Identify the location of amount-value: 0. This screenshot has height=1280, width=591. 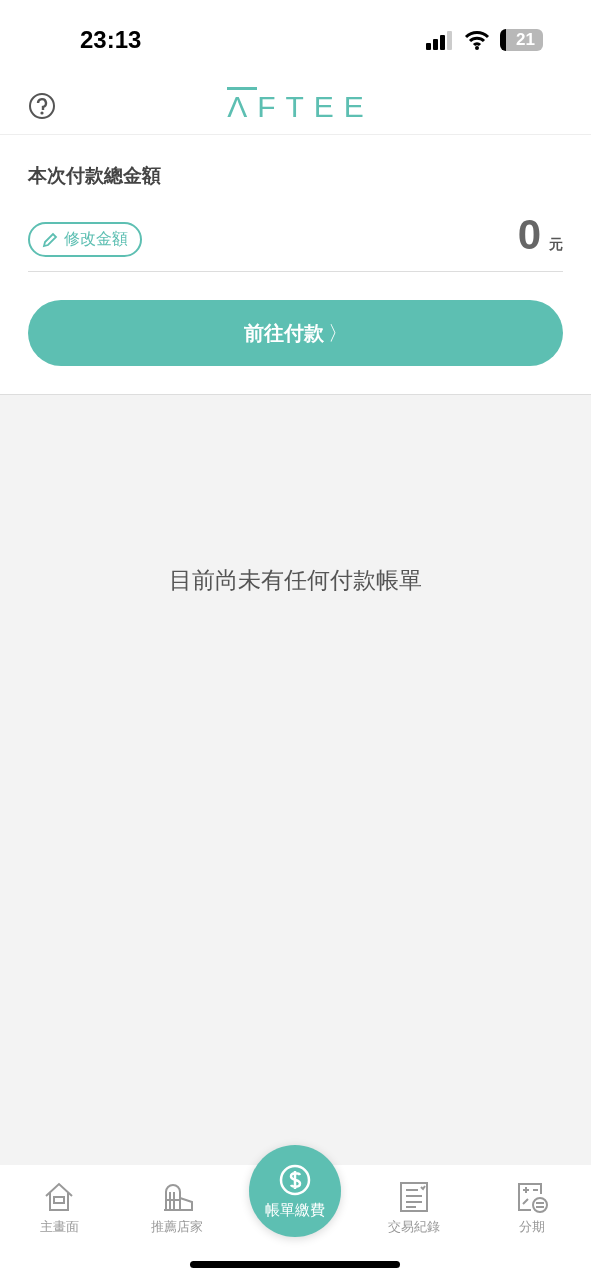
(529, 235).